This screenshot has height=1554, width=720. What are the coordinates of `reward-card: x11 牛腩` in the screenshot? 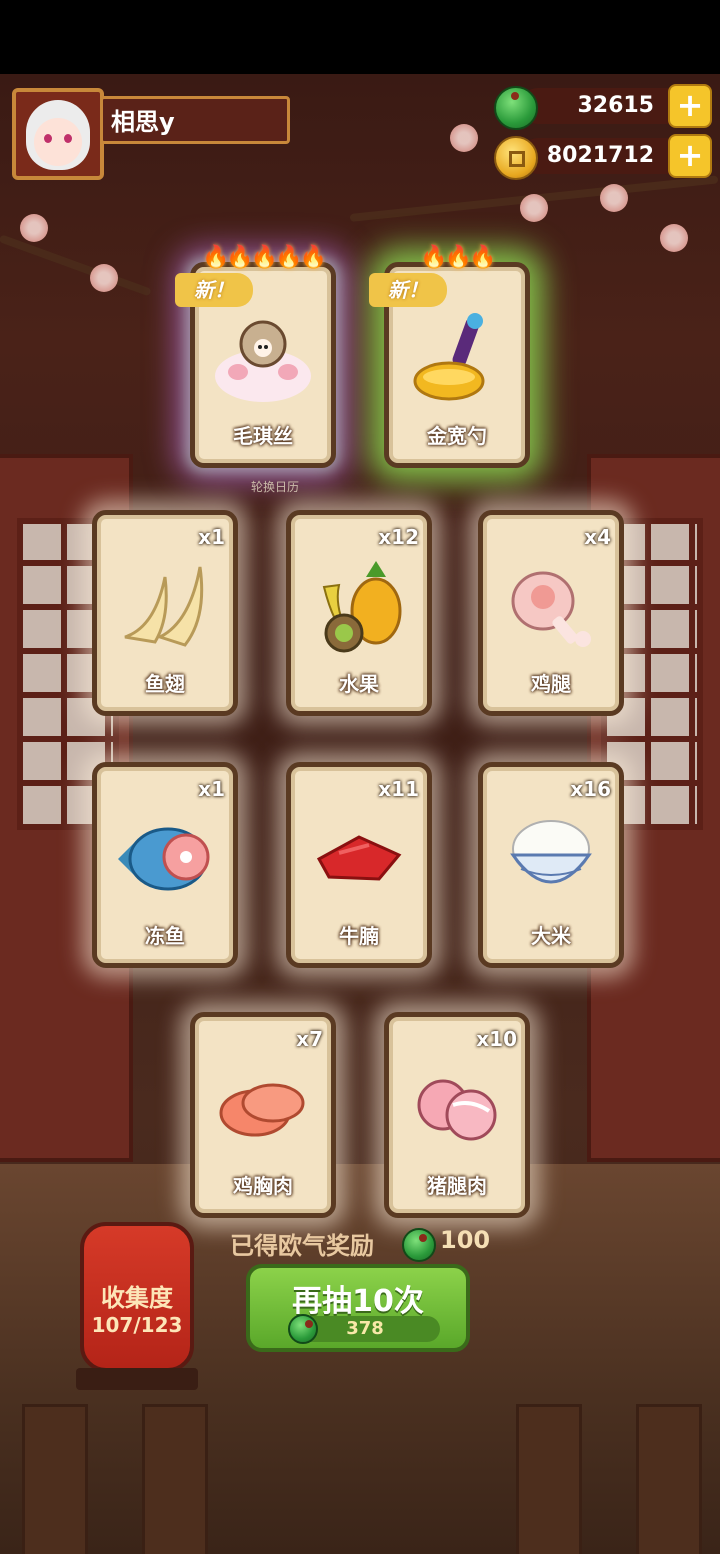 It's located at (359, 865).